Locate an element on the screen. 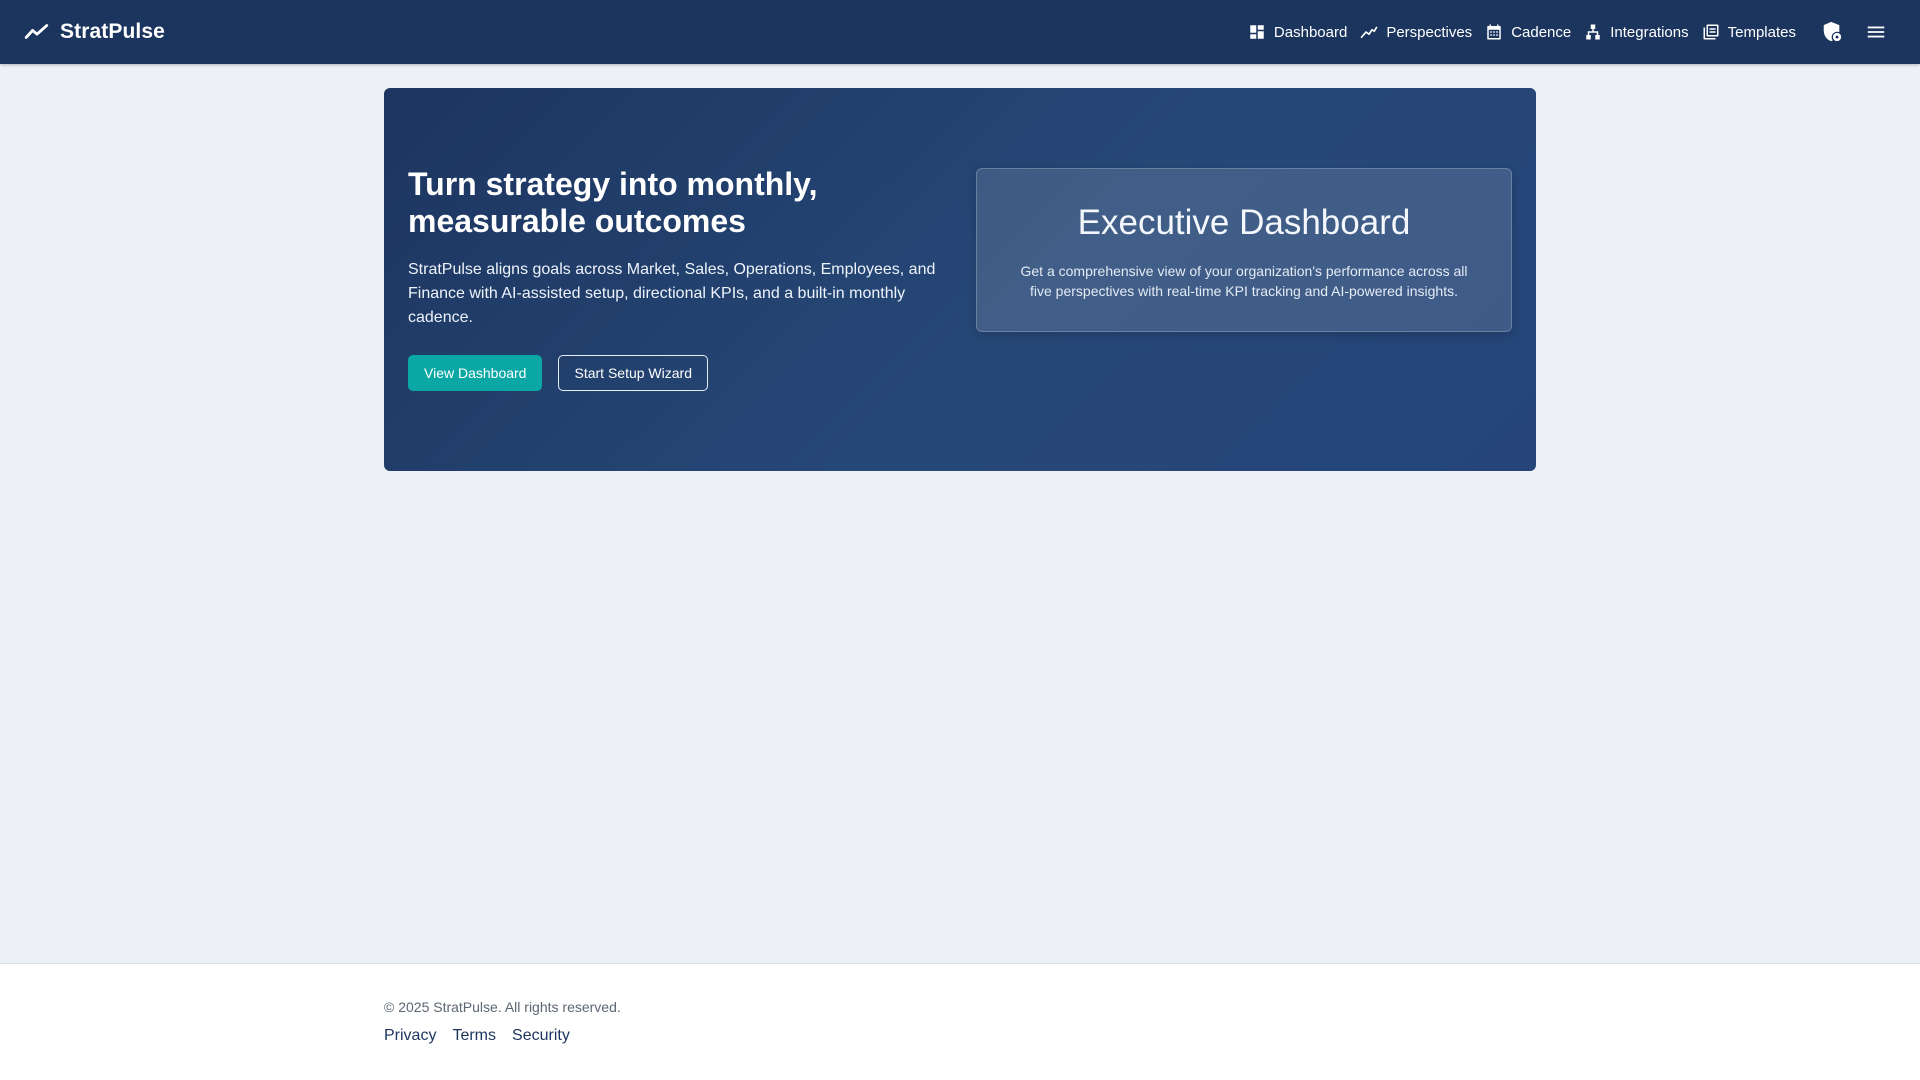 This screenshot has height=1080, width=1920. hierarchy-icon is located at coordinates (1593, 32).